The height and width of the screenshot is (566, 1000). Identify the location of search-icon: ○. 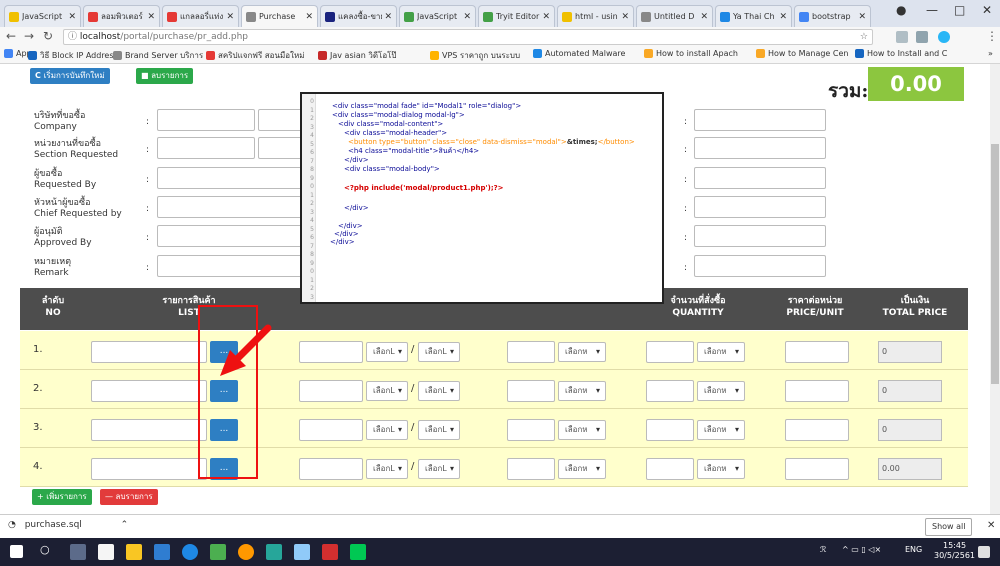
(45, 549).